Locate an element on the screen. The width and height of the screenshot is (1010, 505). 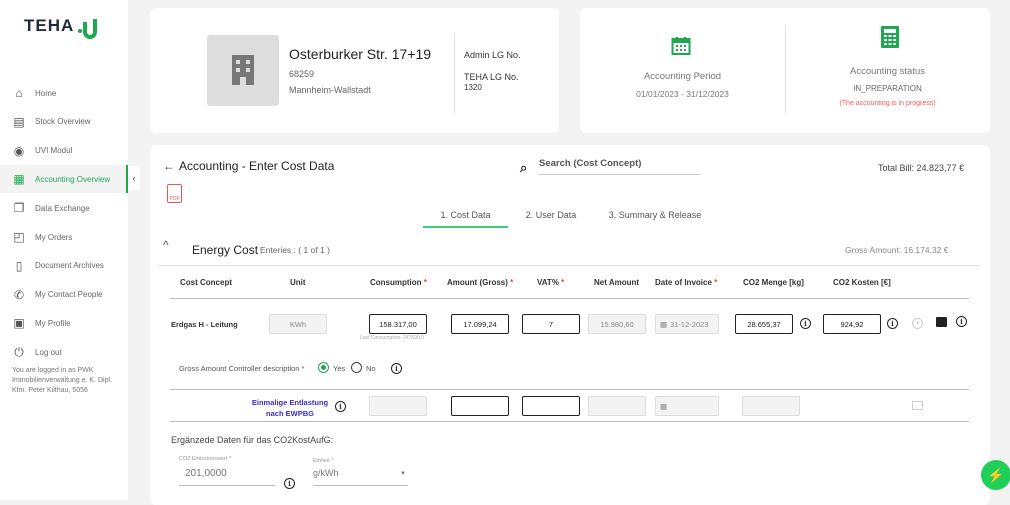
calculator-status-icon is located at coordinates (890, 37).